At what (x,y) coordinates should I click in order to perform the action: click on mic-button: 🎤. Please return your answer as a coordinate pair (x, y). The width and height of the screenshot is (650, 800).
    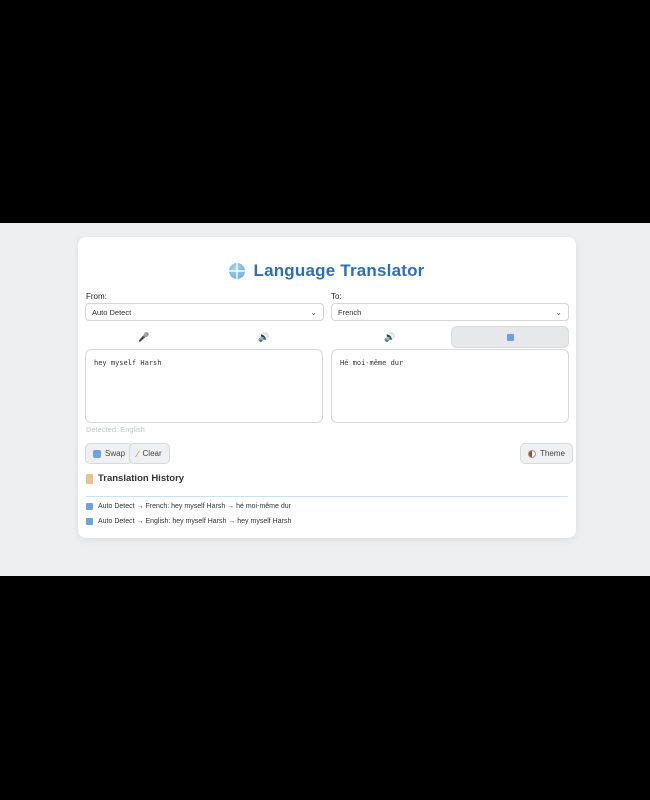
    Looking at the image, I should click on (144, 337).